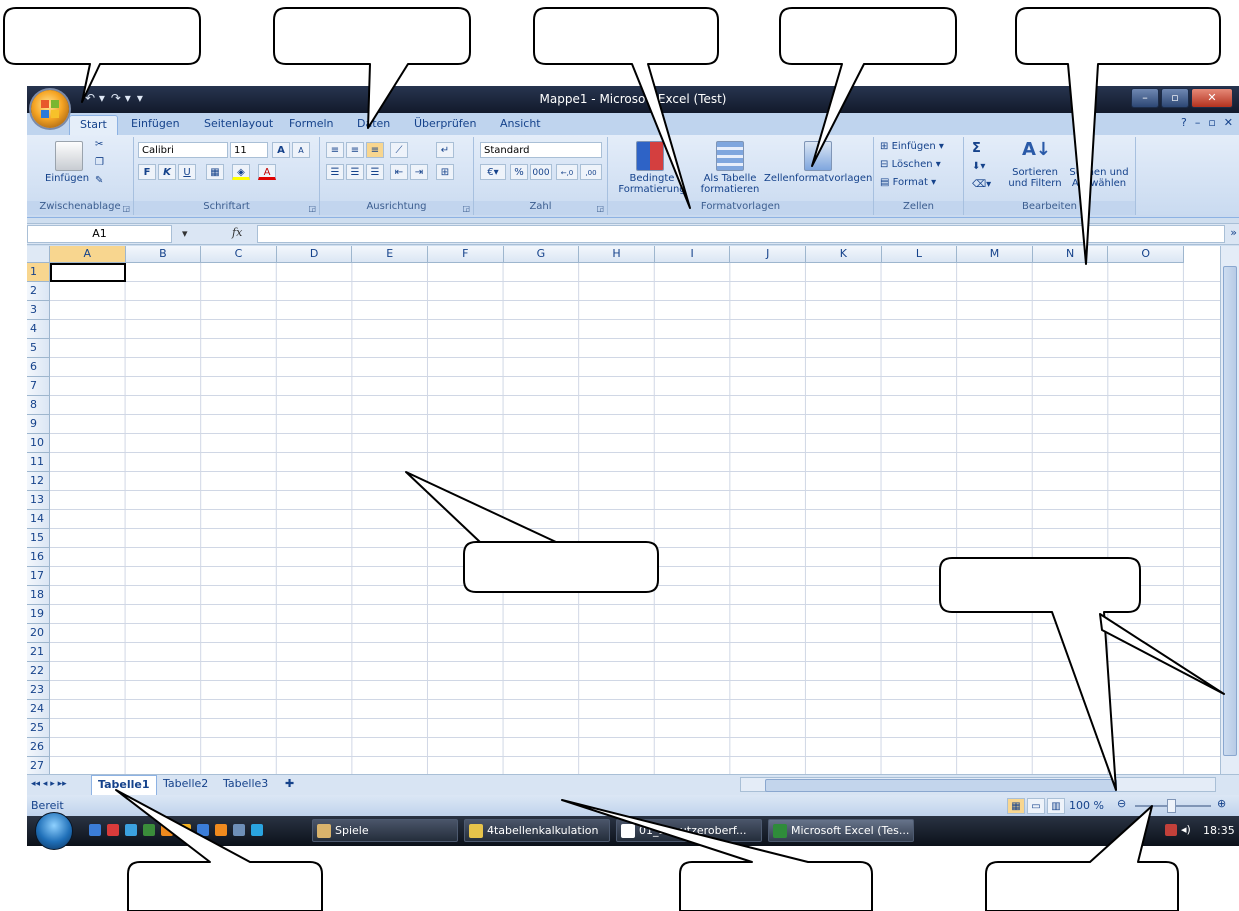  Describe the element at coordinates (167, 830) in the screenshot. I see `firefox-icon` at that location.